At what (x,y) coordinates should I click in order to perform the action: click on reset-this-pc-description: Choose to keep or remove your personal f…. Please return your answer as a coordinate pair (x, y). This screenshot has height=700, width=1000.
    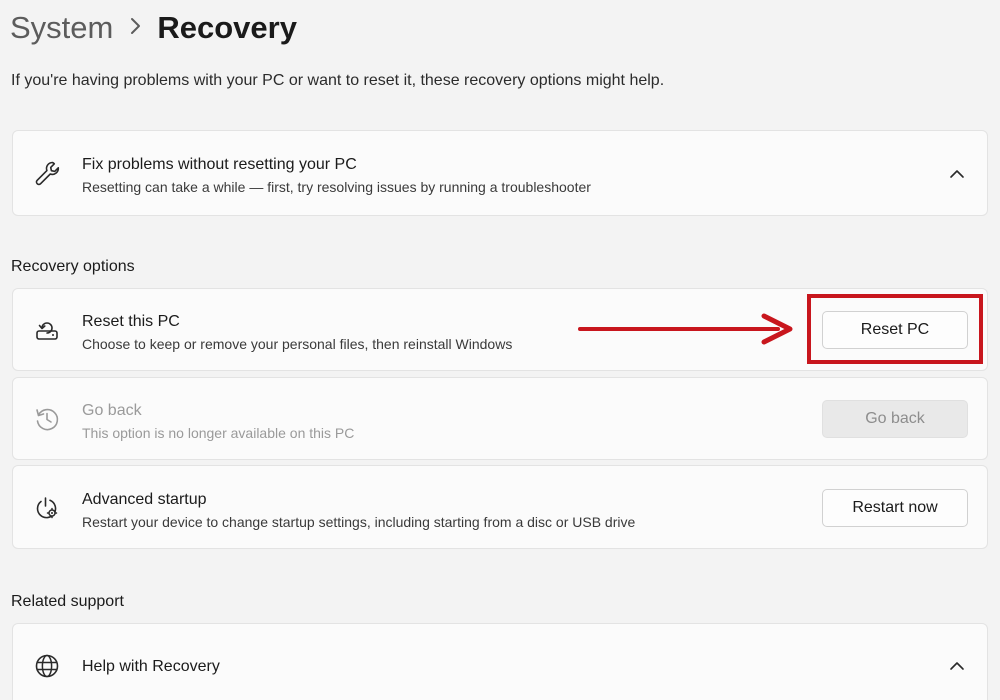
    Looking at the image, I should click on (297, 344).